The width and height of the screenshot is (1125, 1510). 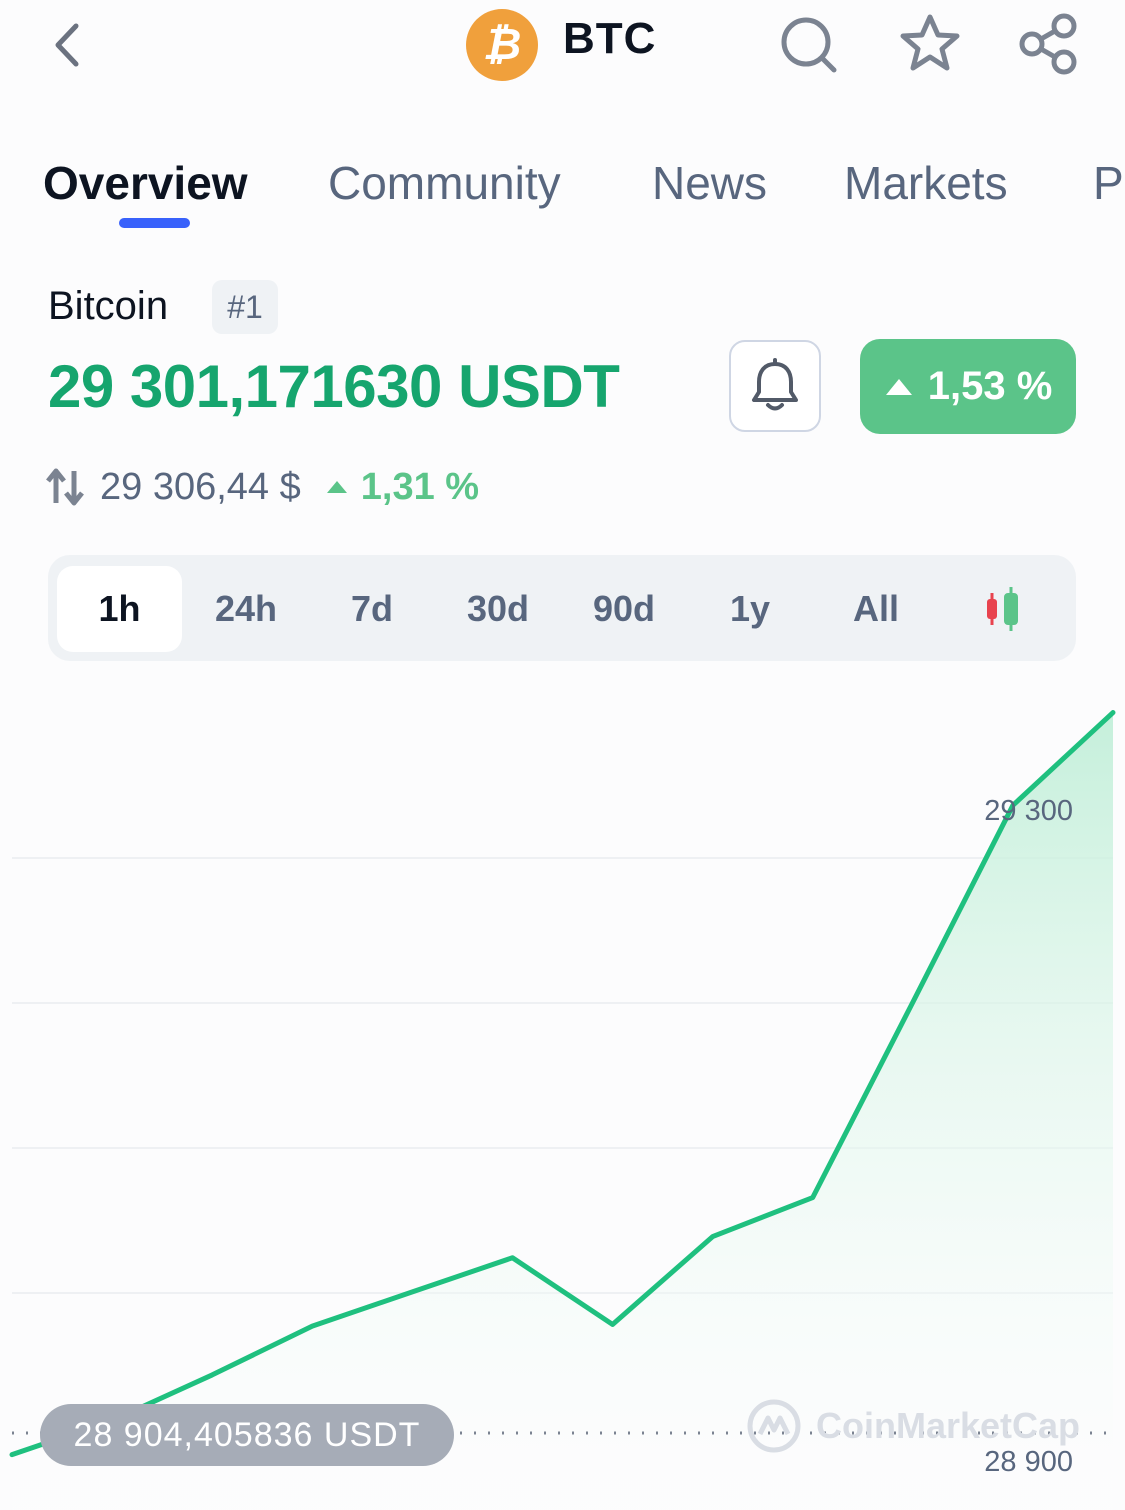 I want to click on share-button, so click(x=1050, y=44).